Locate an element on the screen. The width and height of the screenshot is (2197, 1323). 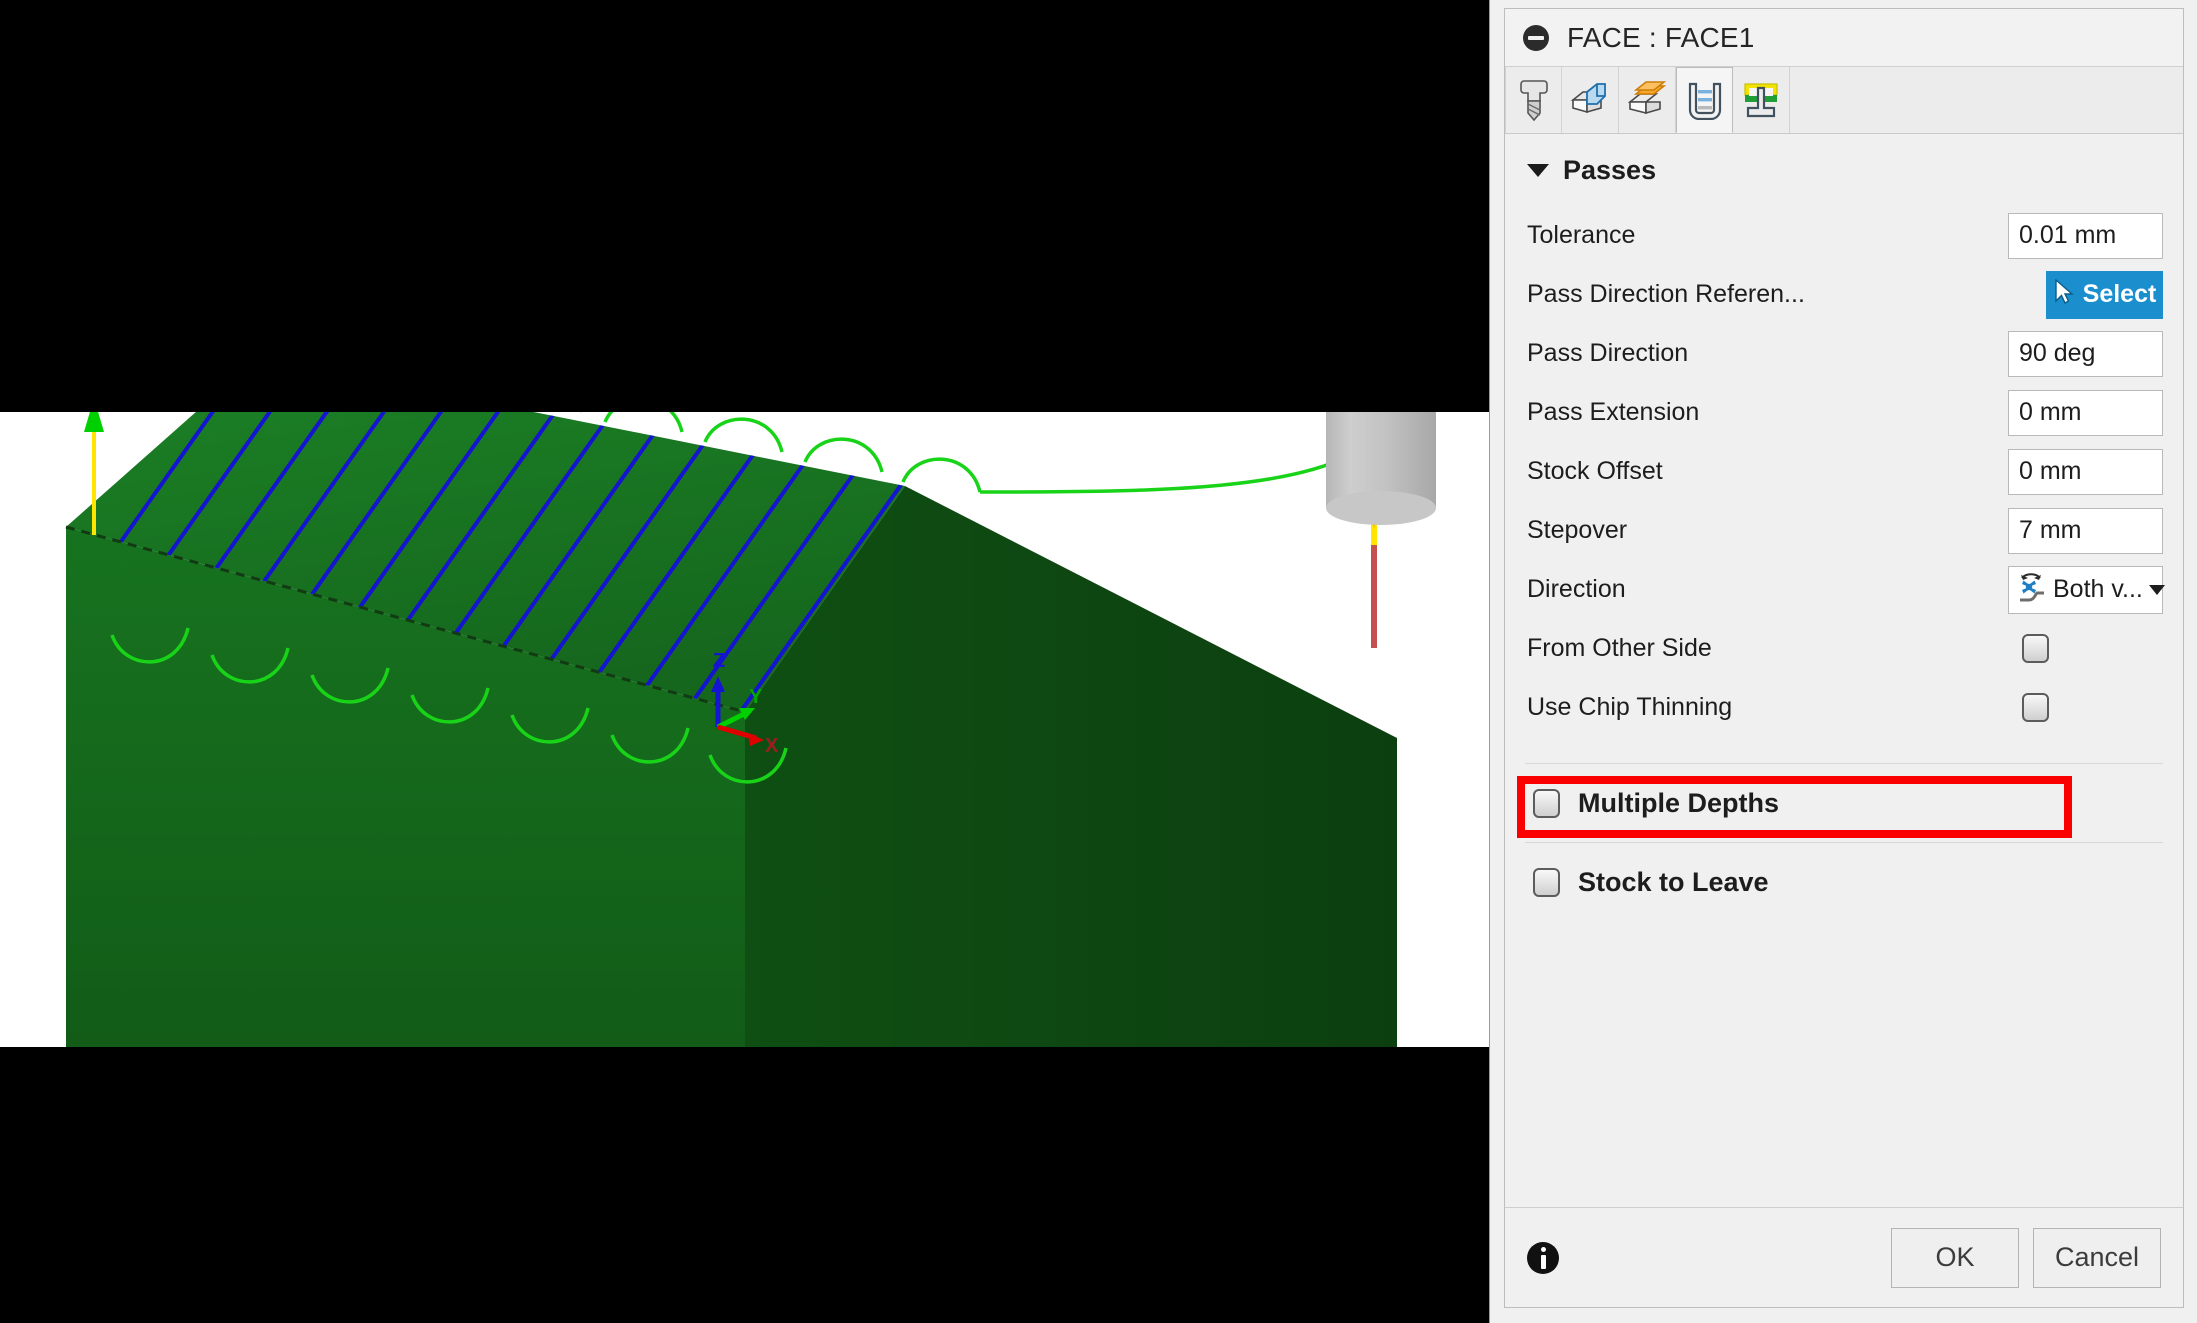
use-chip-thinning-checkbox is located at coordinates (2035, 707).